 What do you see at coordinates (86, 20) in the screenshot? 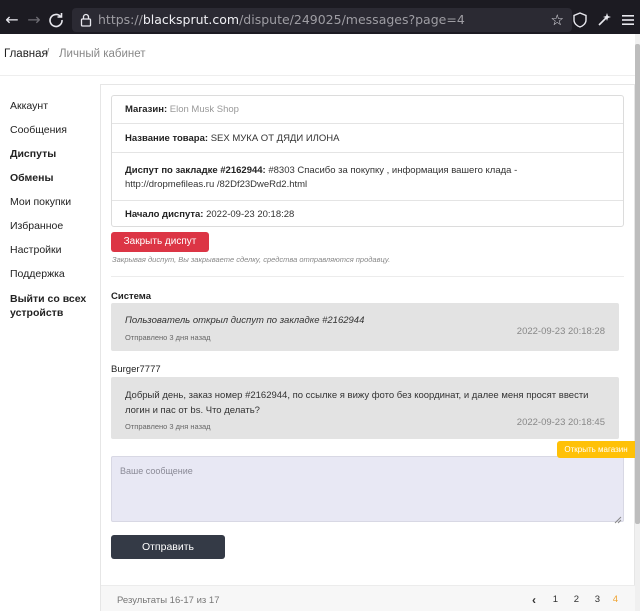
I see `lock-icon` at bounding box center [86, 20].